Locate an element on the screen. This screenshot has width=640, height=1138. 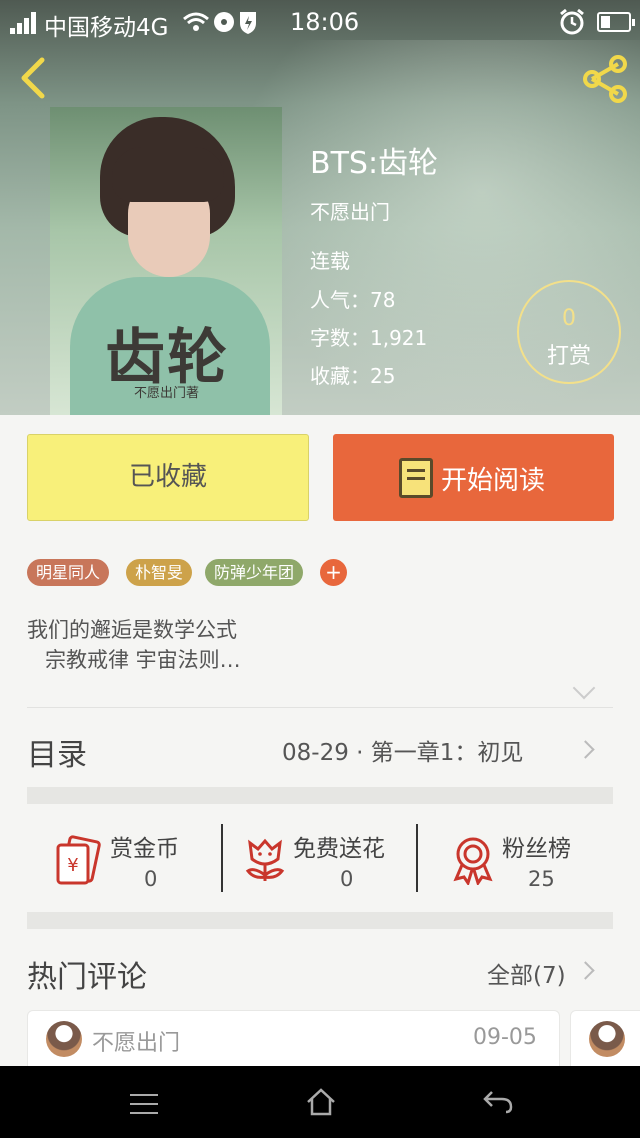
carrier-label: 中国移动4G is located at coordinates (106, 28).